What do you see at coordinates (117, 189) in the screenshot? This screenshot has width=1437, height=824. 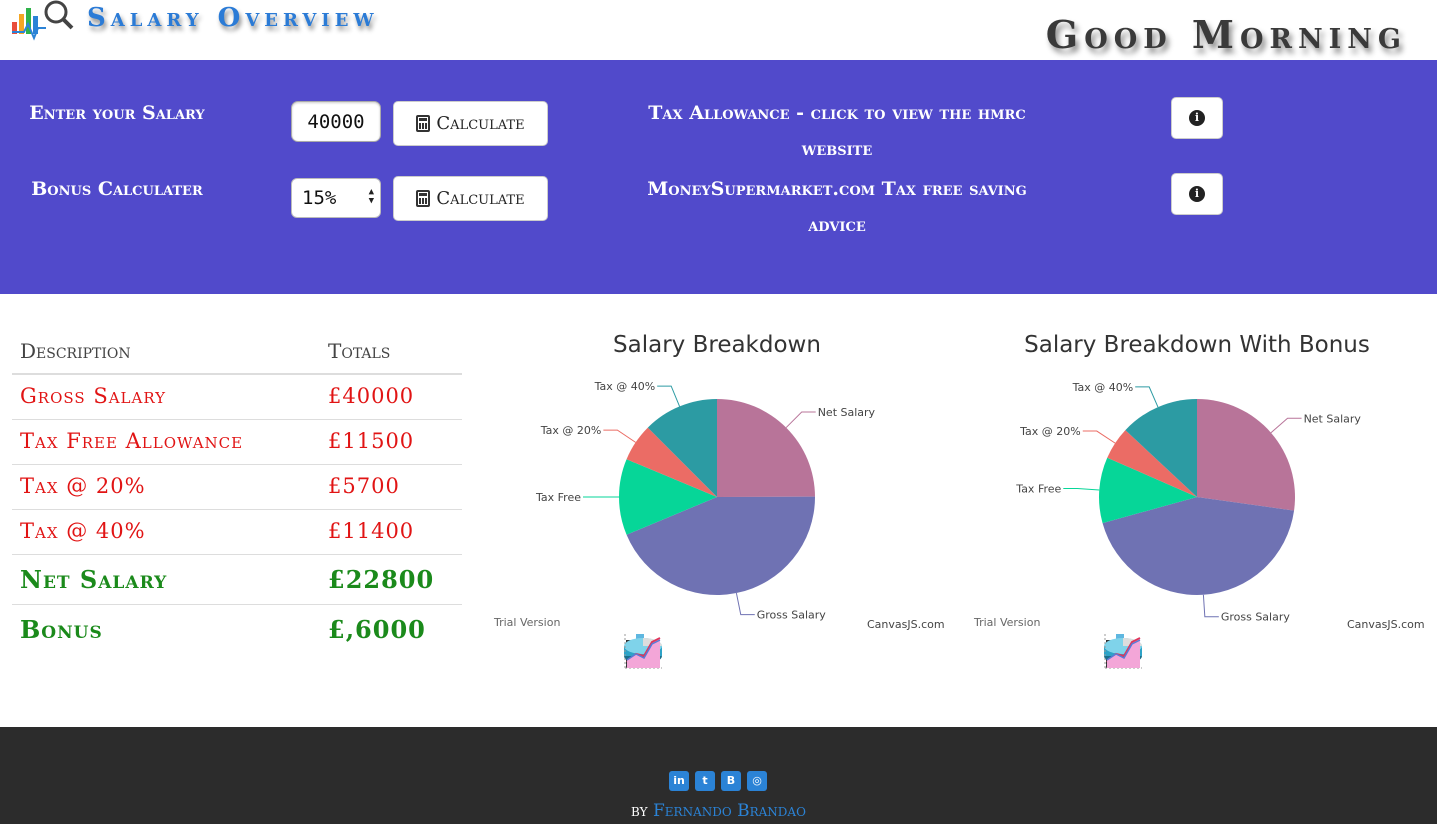 I see `bonus-label: Bonus Calculater` at bounding box center [117, 189].